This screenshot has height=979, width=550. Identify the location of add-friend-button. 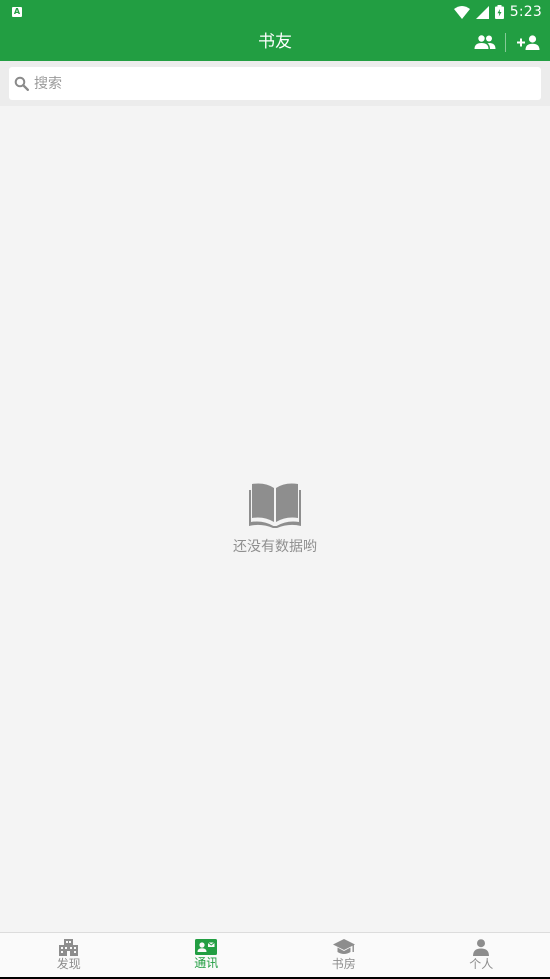
(529, 42).